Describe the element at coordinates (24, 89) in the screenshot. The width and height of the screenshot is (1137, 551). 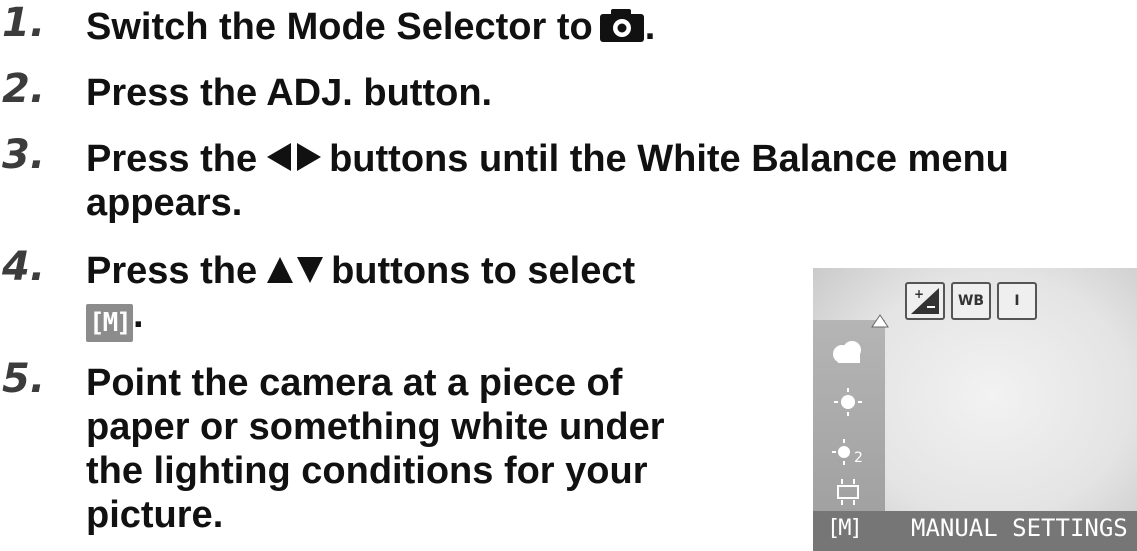
I see `step-number: 2.` at that location.